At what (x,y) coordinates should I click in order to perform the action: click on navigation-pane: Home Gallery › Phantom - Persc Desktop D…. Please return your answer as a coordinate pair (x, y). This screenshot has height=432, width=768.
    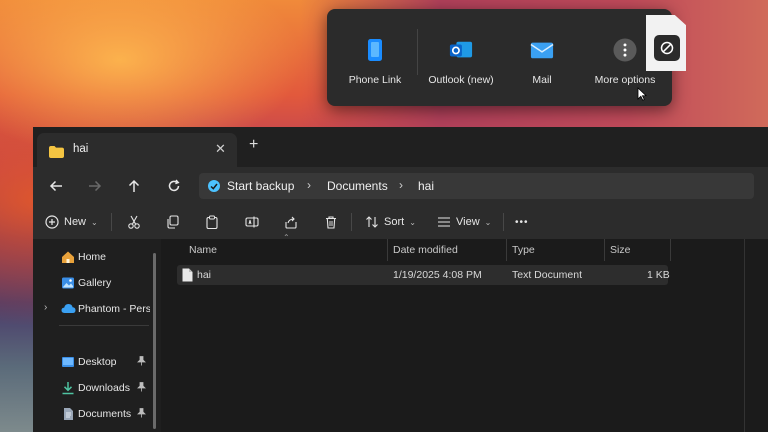
    Looking at the image, I should click on (97, 335).